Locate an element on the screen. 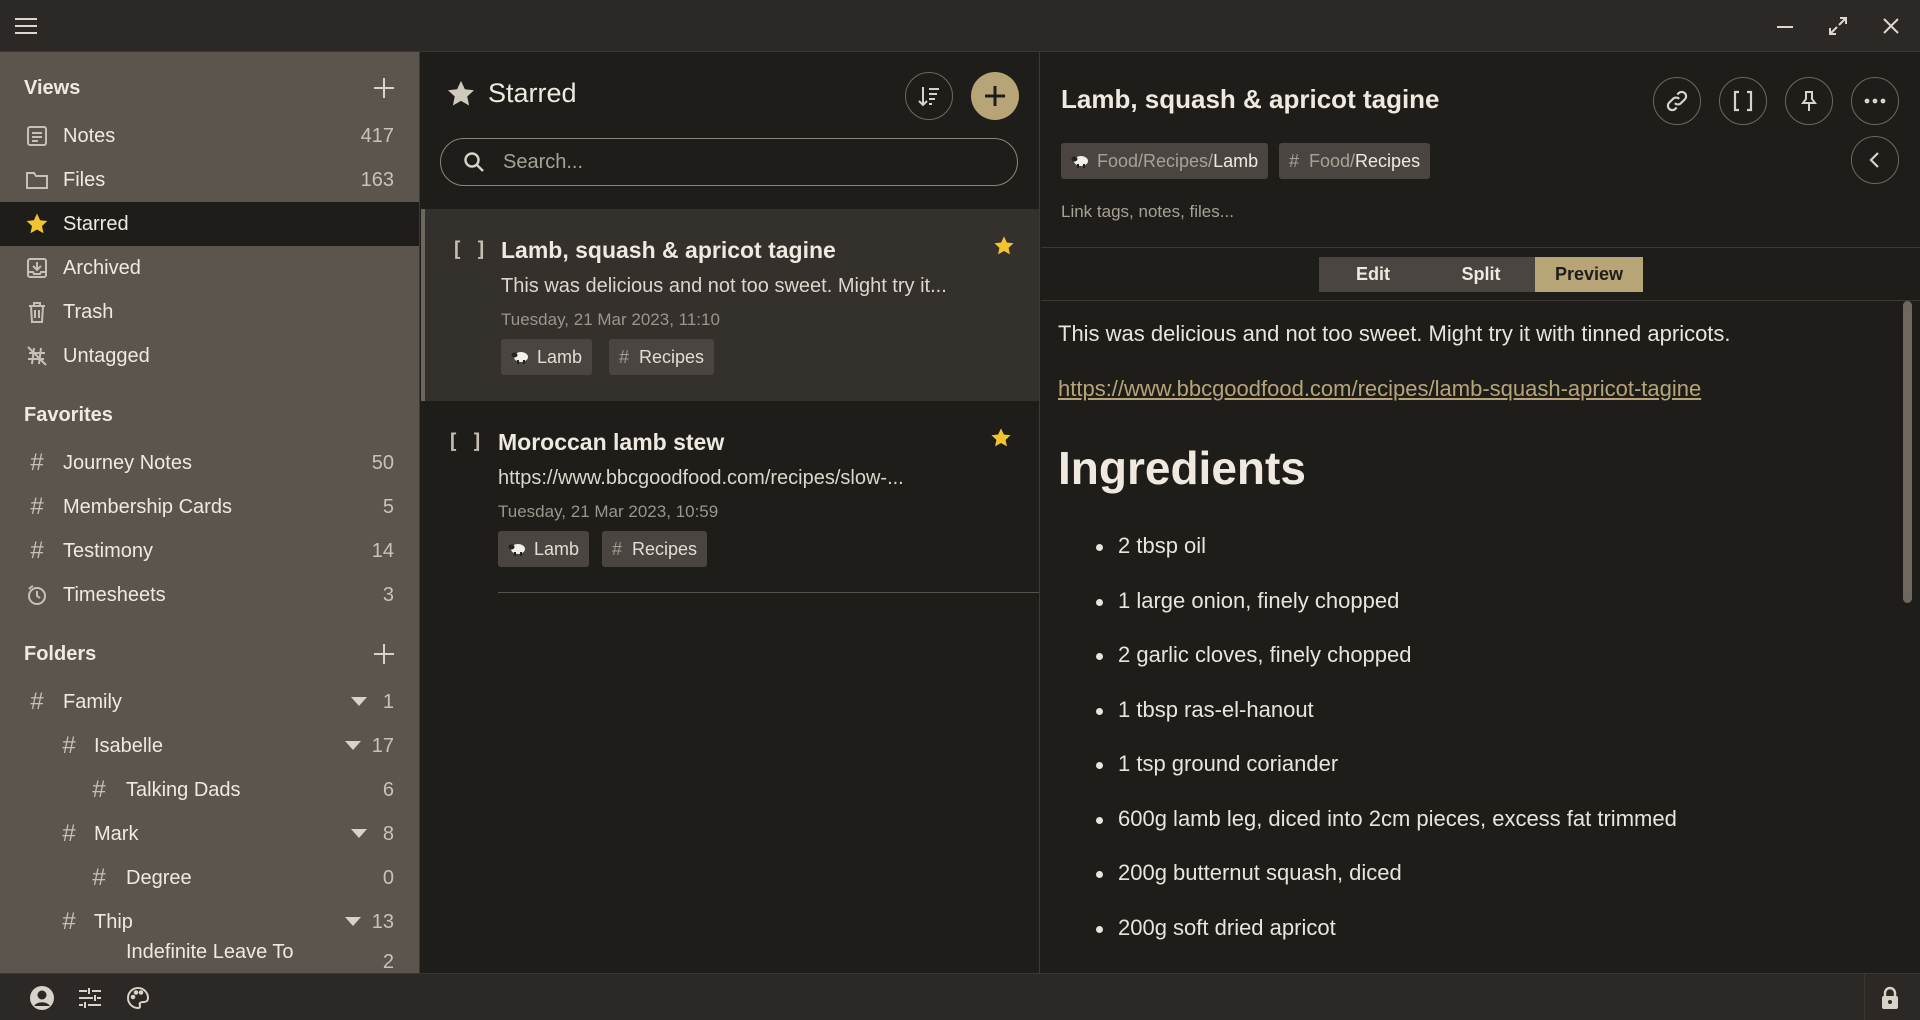 This screenshot has height=1020, width=1920. folders-header: Folders is located at coordinates (211, 654).